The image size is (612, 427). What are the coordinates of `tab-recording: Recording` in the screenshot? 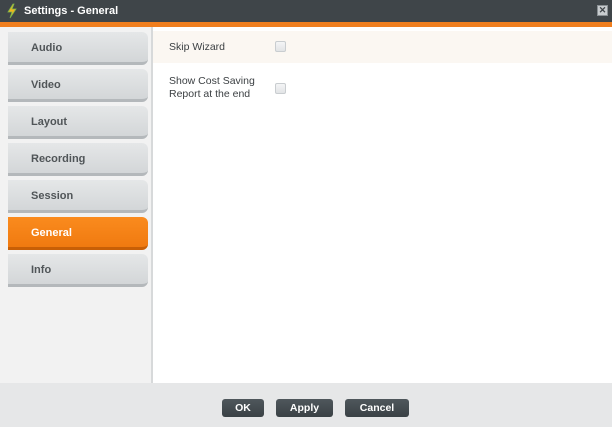 It's located at (78, 159).